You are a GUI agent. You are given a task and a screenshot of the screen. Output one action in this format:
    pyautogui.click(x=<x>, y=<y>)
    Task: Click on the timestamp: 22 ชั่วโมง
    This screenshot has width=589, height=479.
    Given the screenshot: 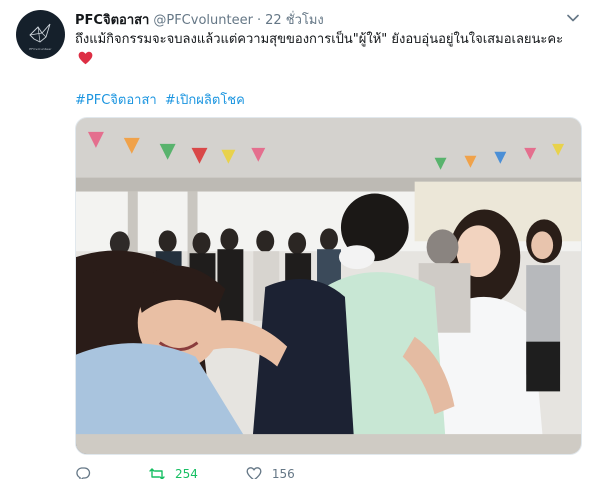 What is the action you would take?
    pyautogui.click(x=294, y=19)
    